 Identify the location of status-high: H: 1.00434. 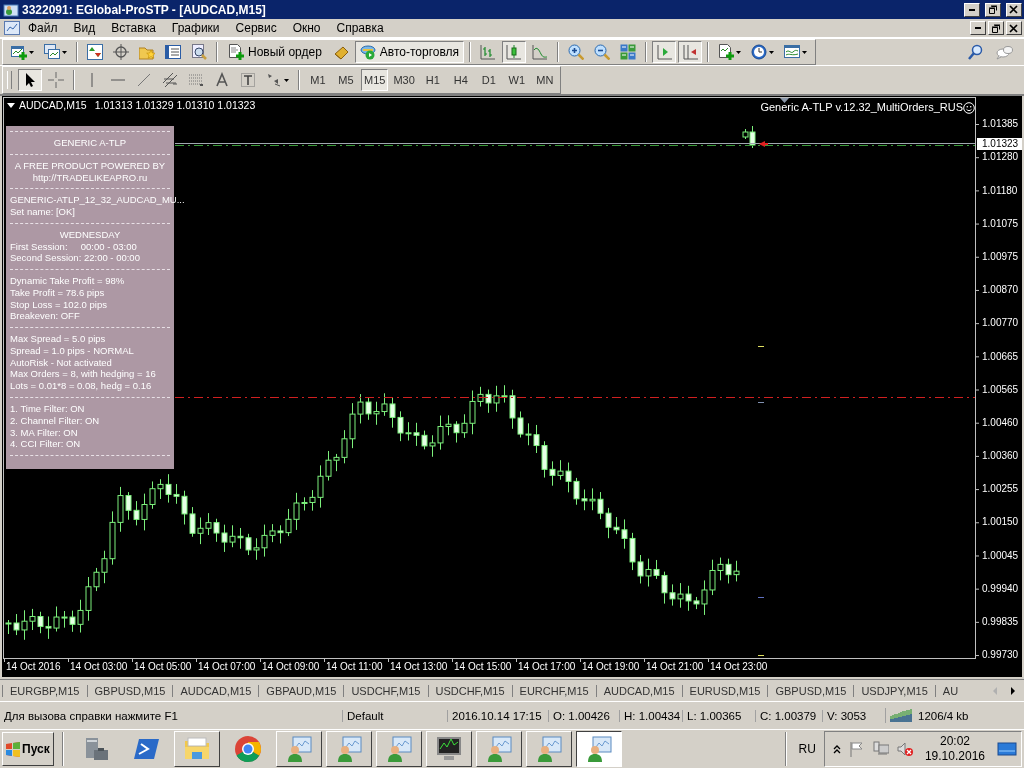
(650, 715).